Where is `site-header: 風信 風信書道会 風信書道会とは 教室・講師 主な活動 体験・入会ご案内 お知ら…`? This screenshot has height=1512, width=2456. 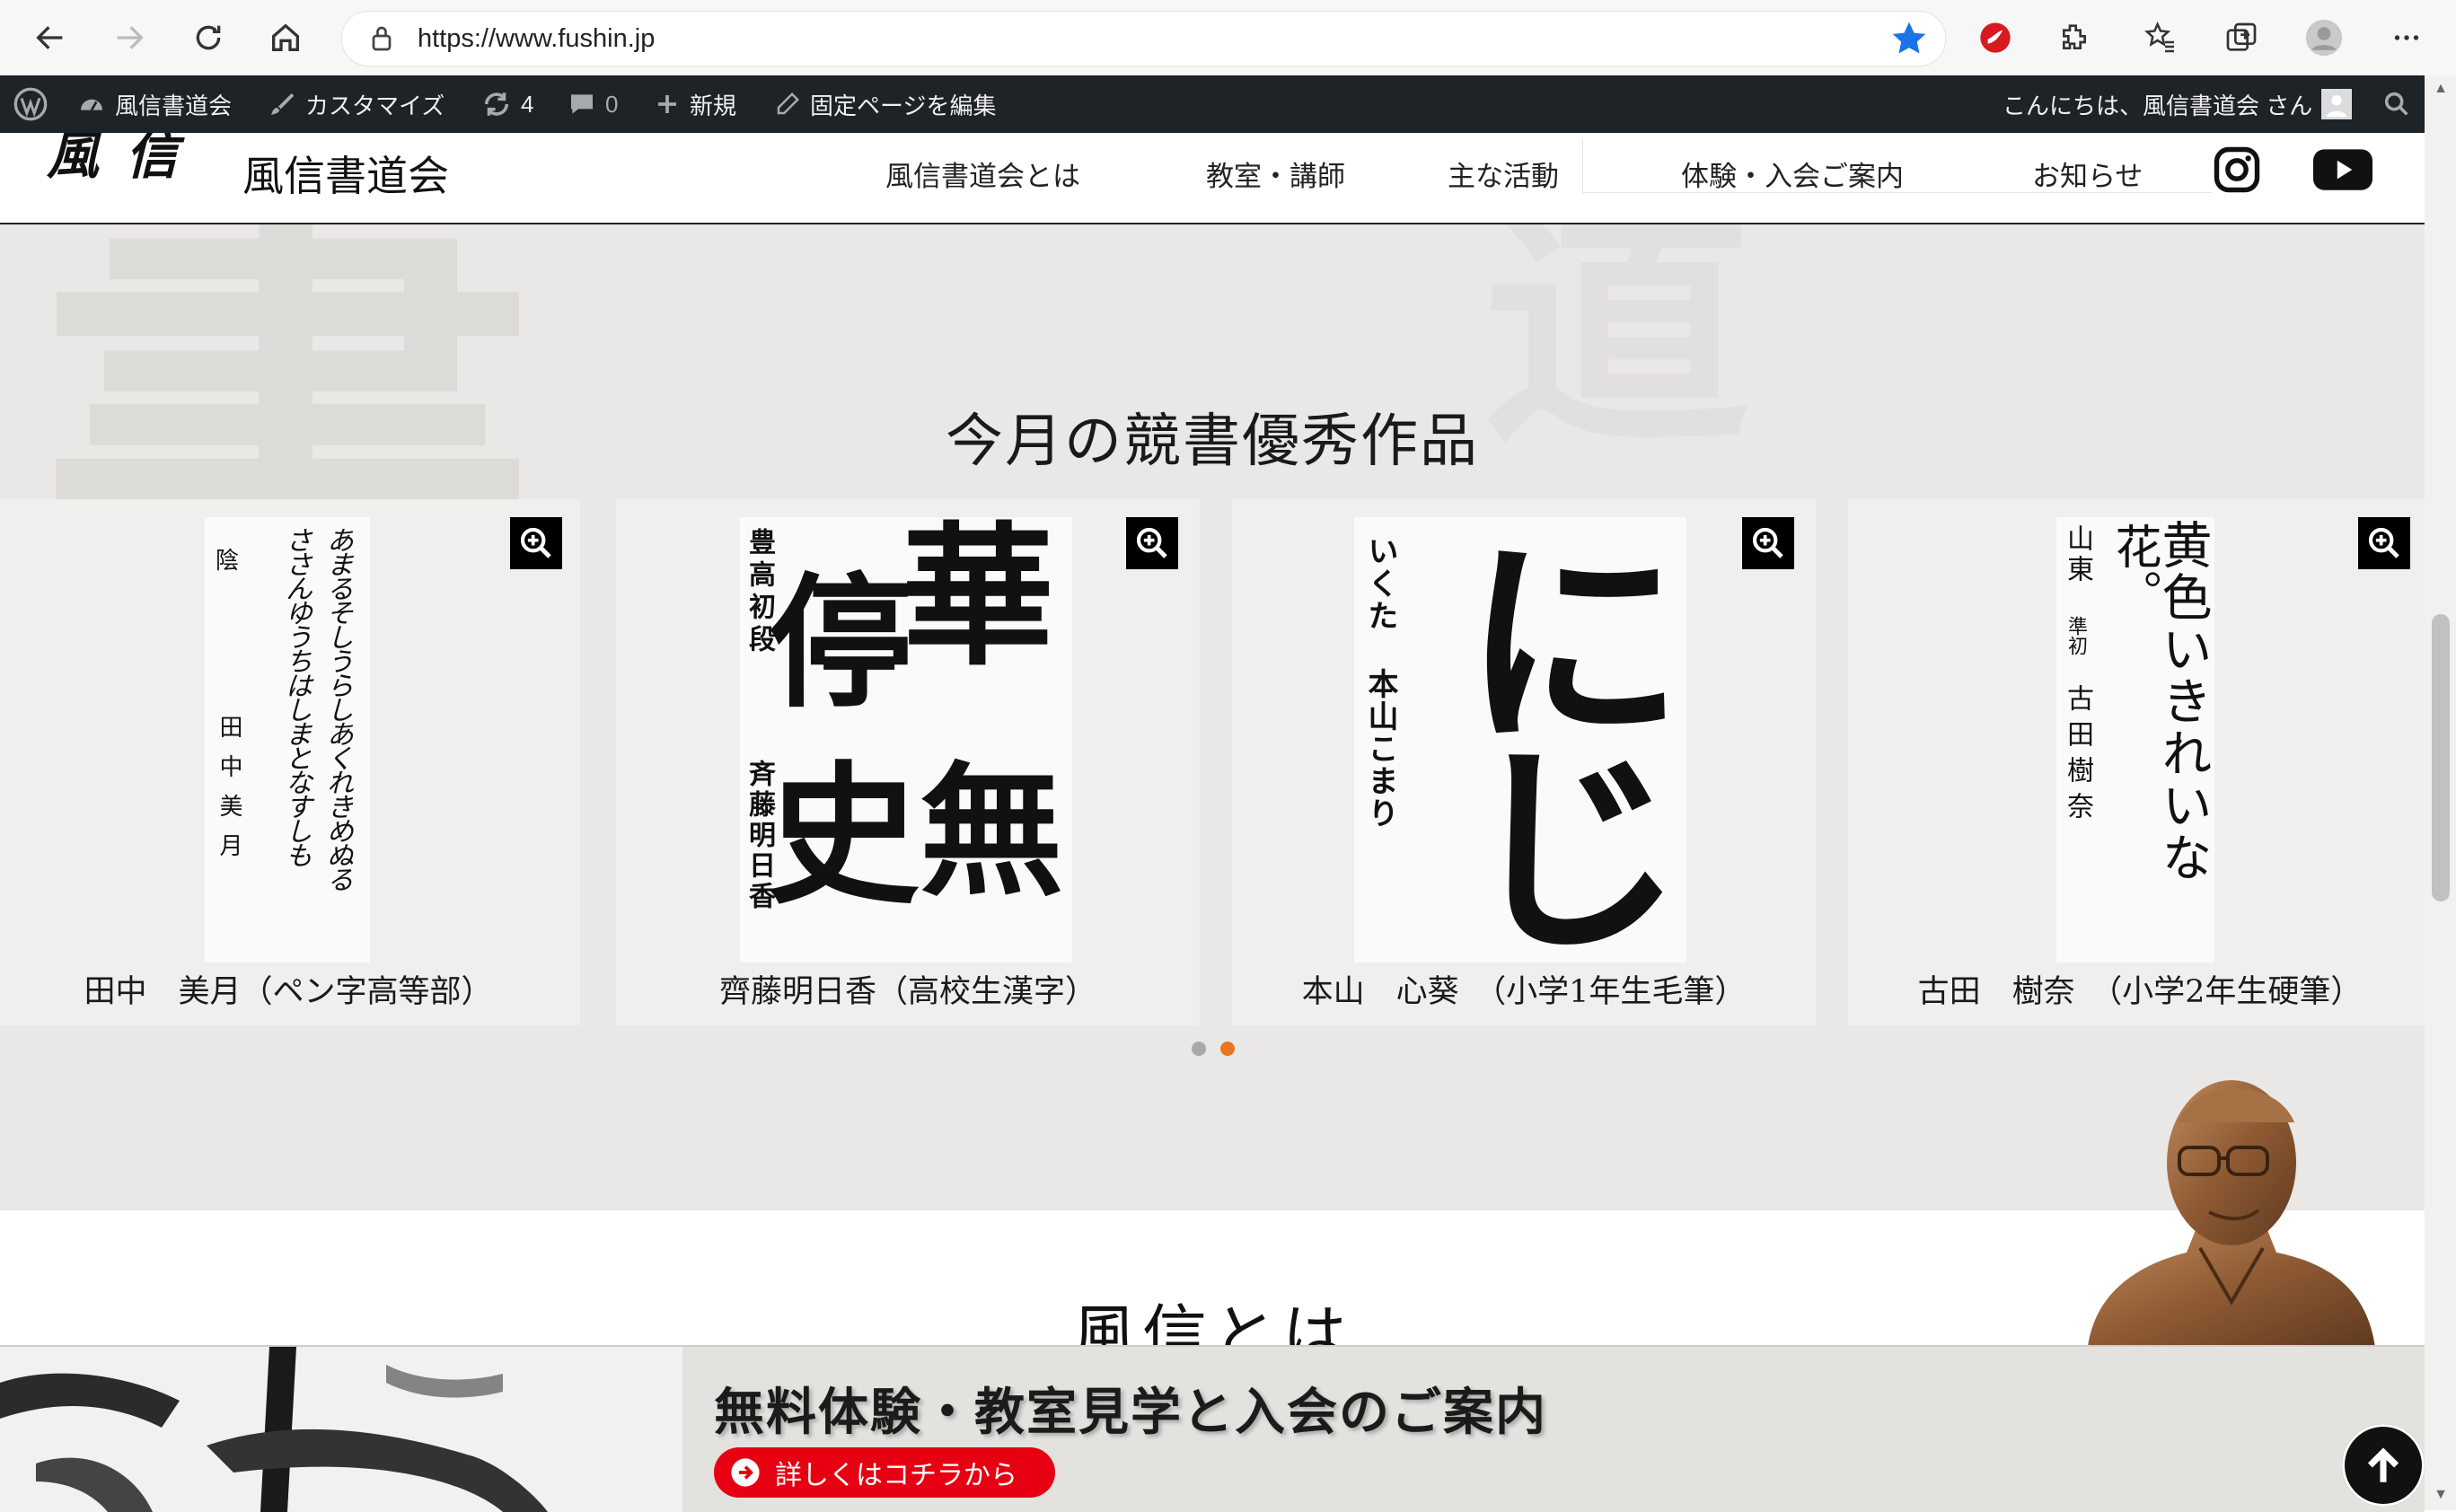
site-header: 風信 風信書道会 風信書道会とは 教室・講師 主な活動 体験・入会ご案内 お知ら… is located at coordinates (1212, 178).